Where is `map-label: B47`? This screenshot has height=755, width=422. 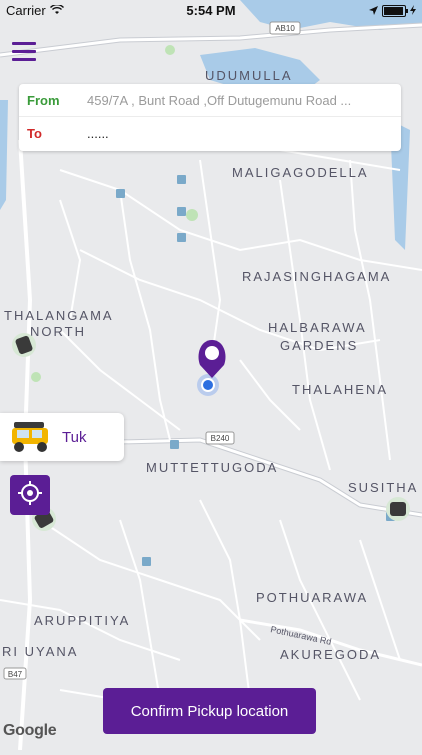 map-label: B47 is located at coordinates (15, 674).